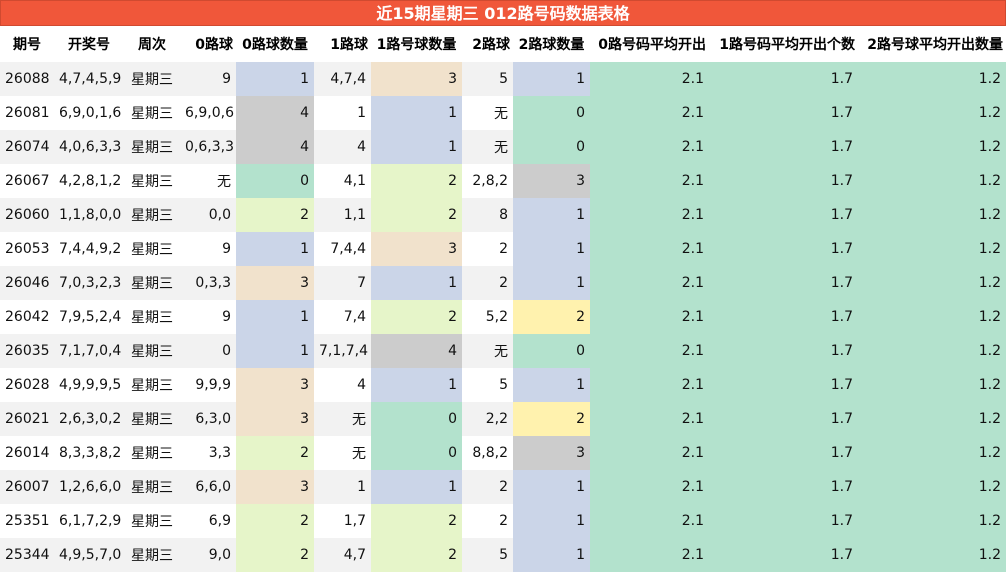 Image resolution: width=1006 pixels, height=573 pixels. What do you see at coordinates (416, 113) in the screenshot?
I see `cell-route1-count: 1` at bounding box center [416, 113].